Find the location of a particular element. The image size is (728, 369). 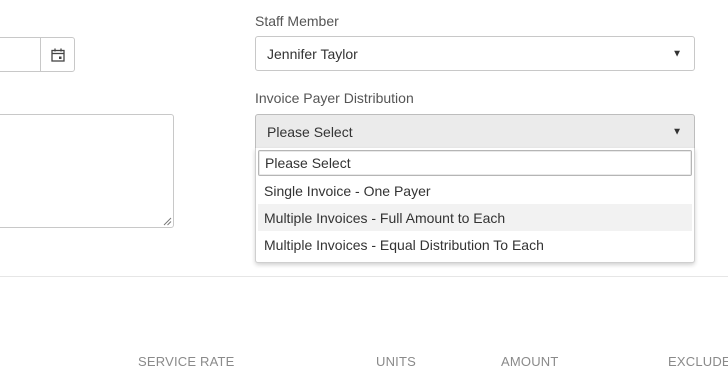

calendar-icon is located at coordinates (58, 55).